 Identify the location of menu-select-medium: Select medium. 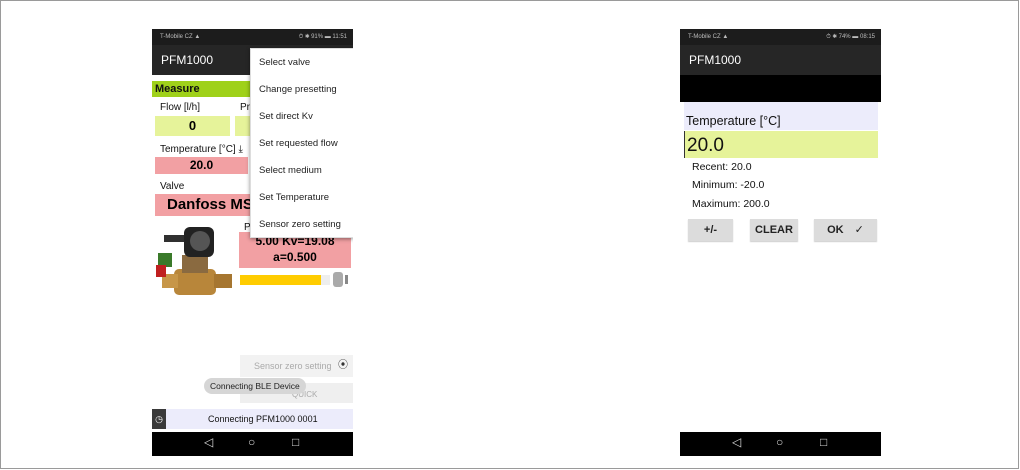
(302, 170).